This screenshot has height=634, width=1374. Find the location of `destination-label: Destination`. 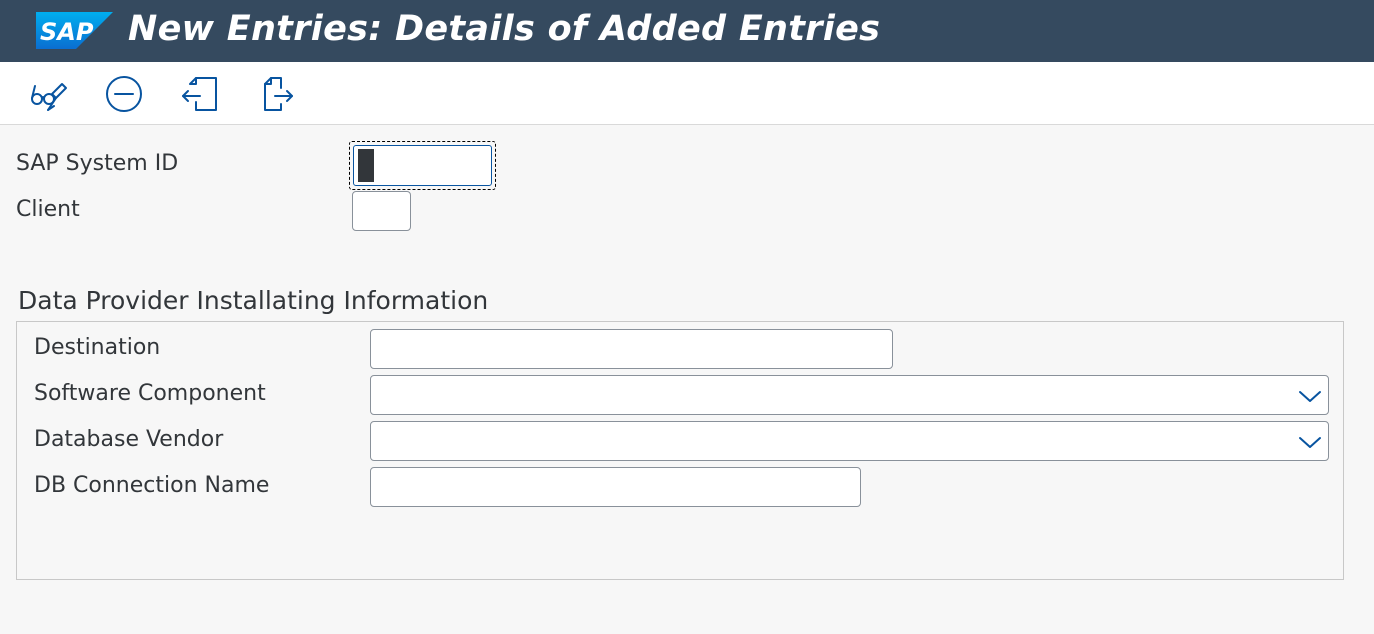

destination-label: Destination is located at coordinates (97, 347).